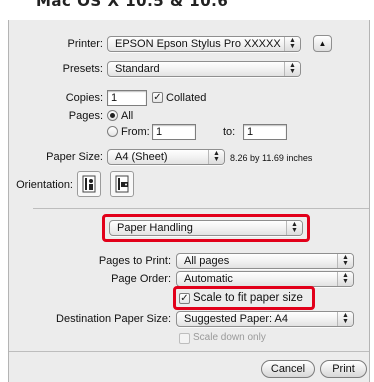 Image resolution: width=374 pixels, height=382 pixels. I want to click on destination-paper-size-value: Suggested Paper: A4, so click(236, 319).